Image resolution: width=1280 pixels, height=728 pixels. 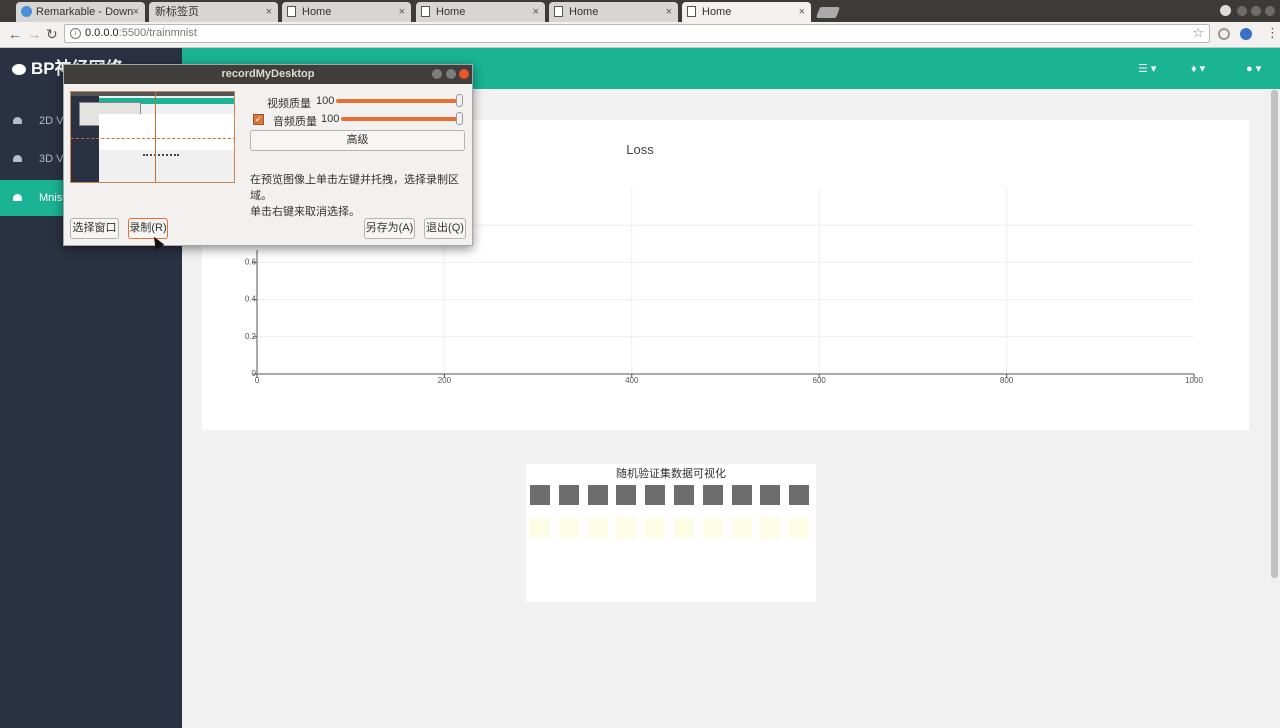 I want to click on remarkable-icon, so click(x=26, y=11).